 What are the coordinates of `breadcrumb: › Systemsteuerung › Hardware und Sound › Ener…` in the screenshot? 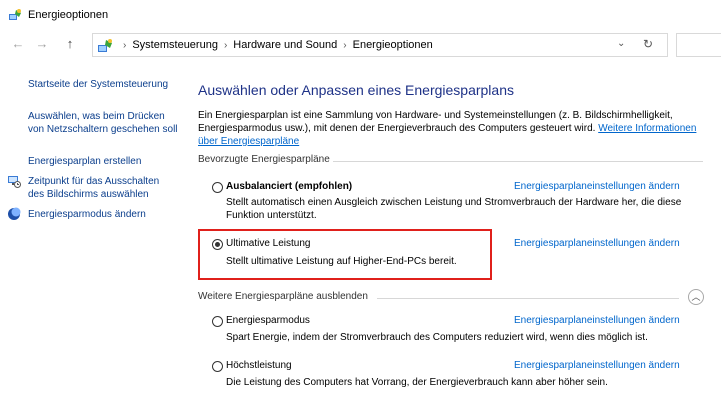 It's located at (275, 45).